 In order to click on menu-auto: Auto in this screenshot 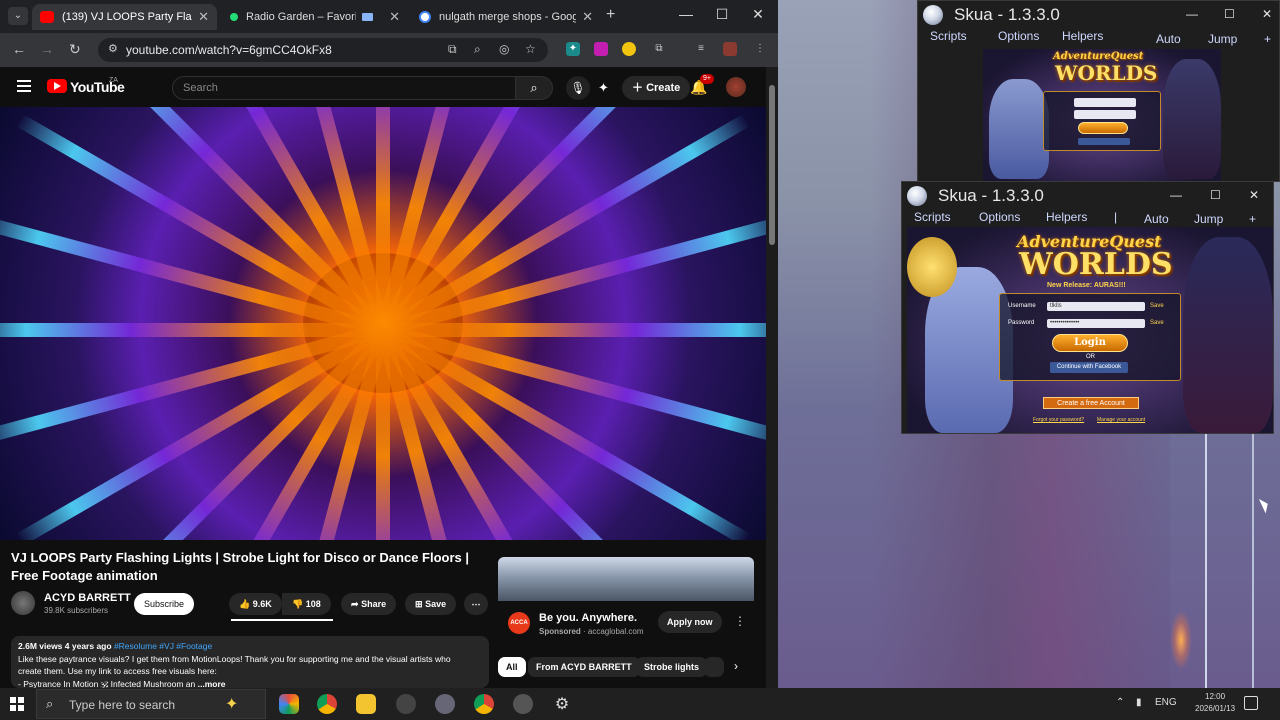, I will do `click(1168, 41)`.